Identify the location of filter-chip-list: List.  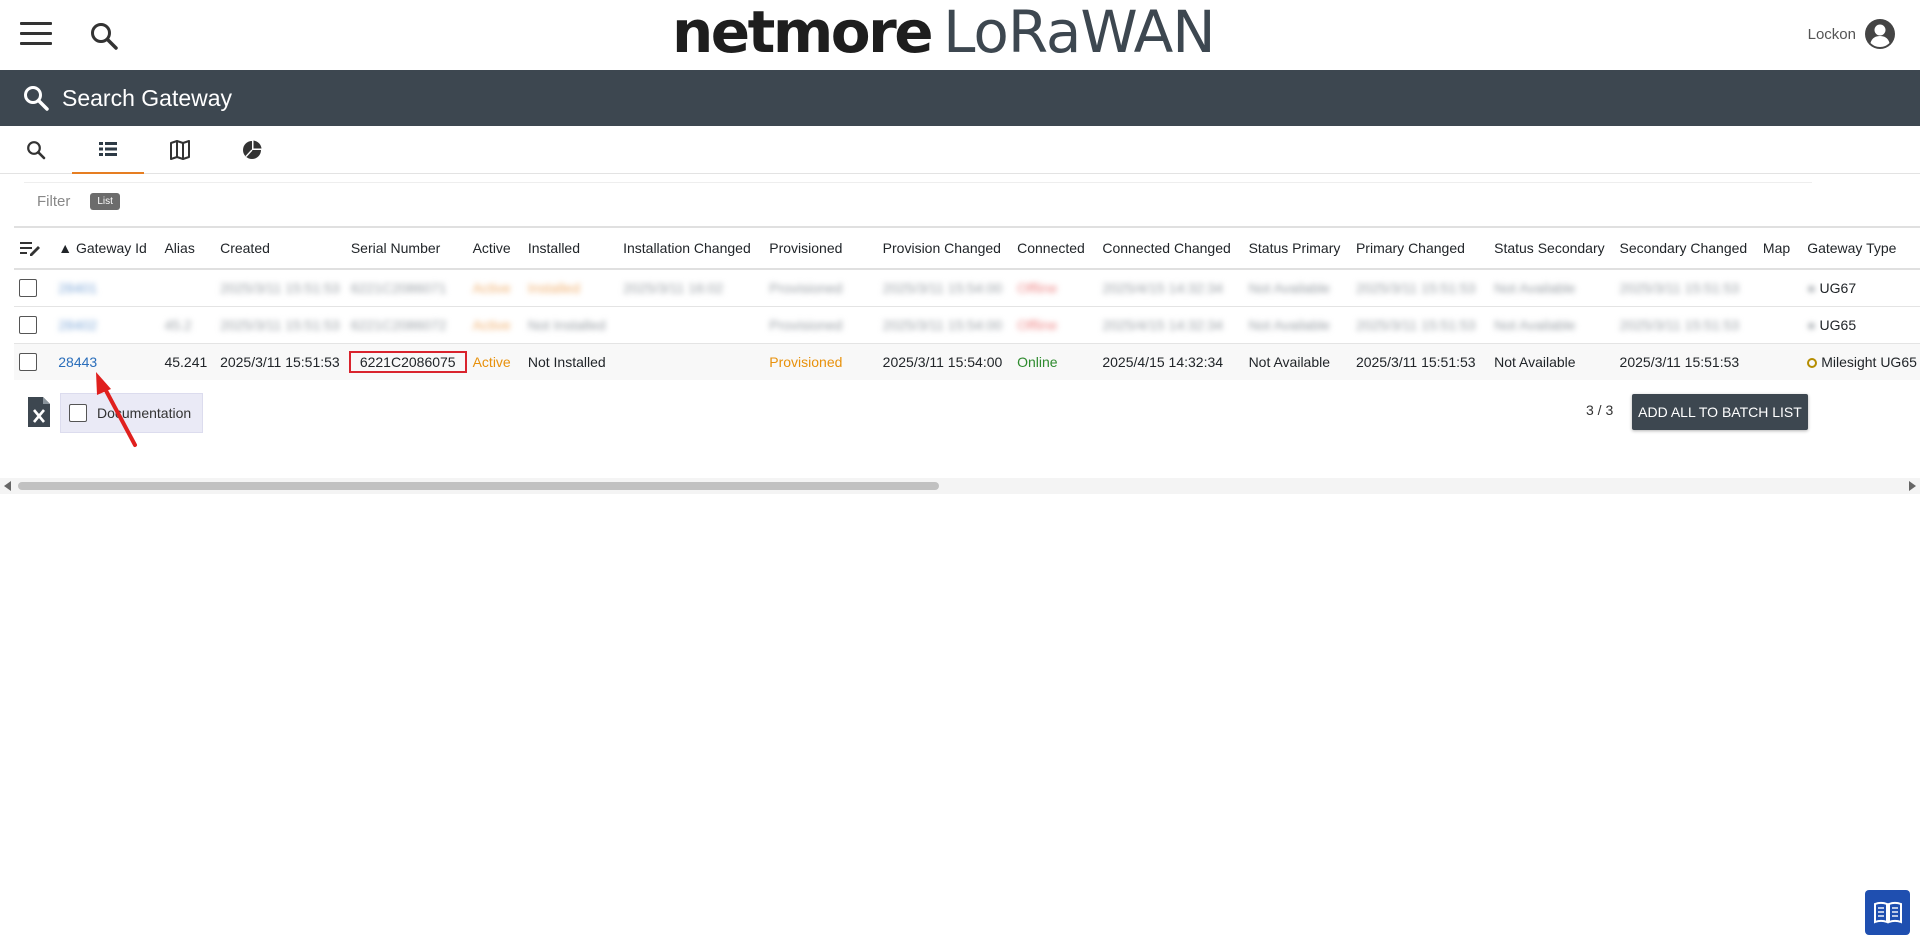
(105, 201).